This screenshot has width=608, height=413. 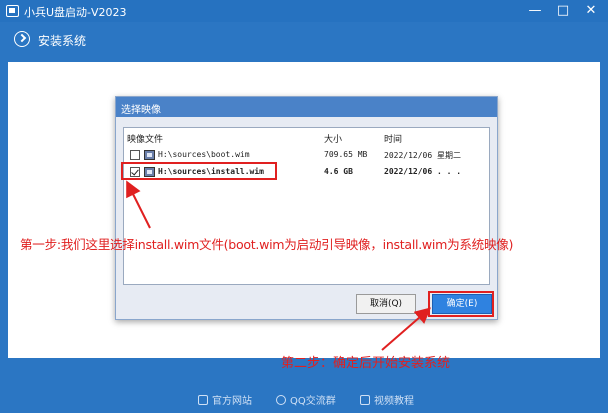 I want to click on video-icon, so click(x=365, y=400).